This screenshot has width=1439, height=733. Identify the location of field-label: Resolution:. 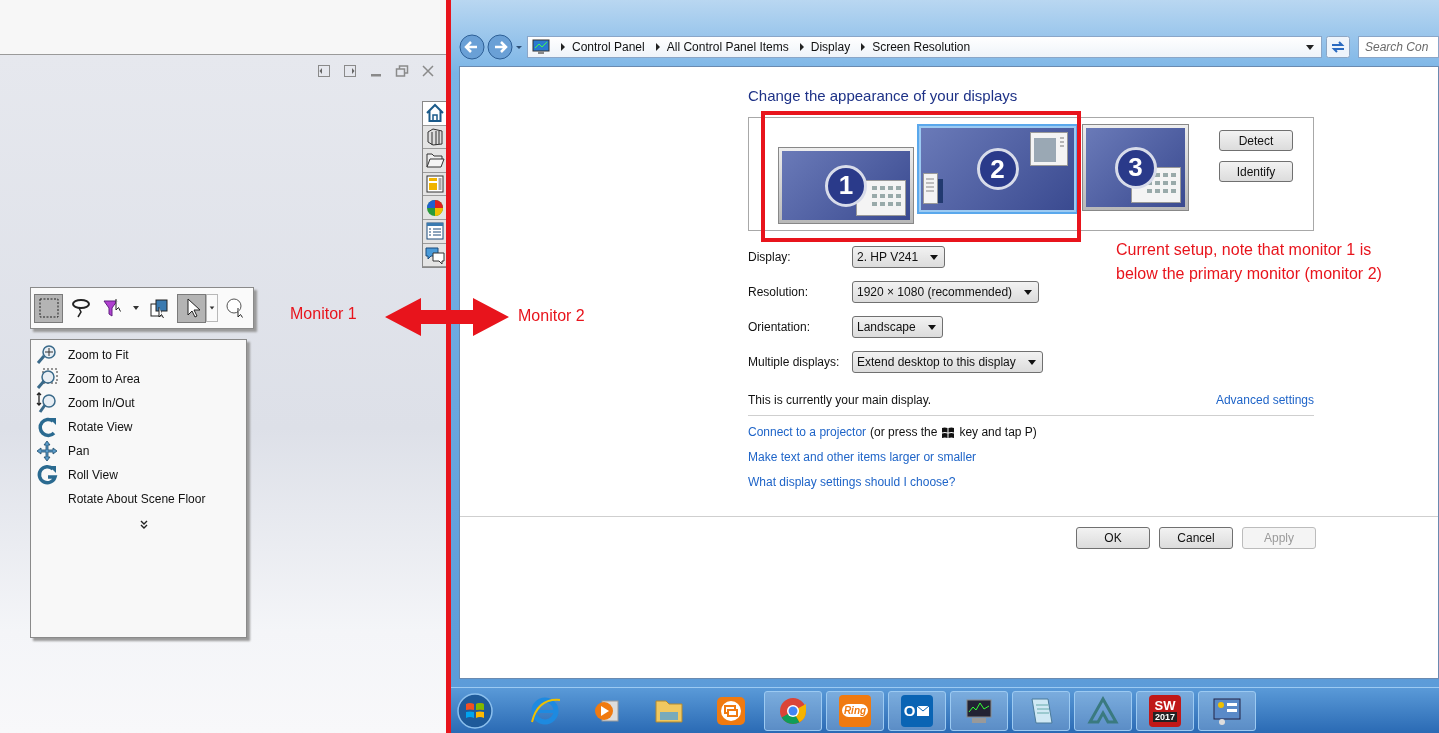
(779, 292).